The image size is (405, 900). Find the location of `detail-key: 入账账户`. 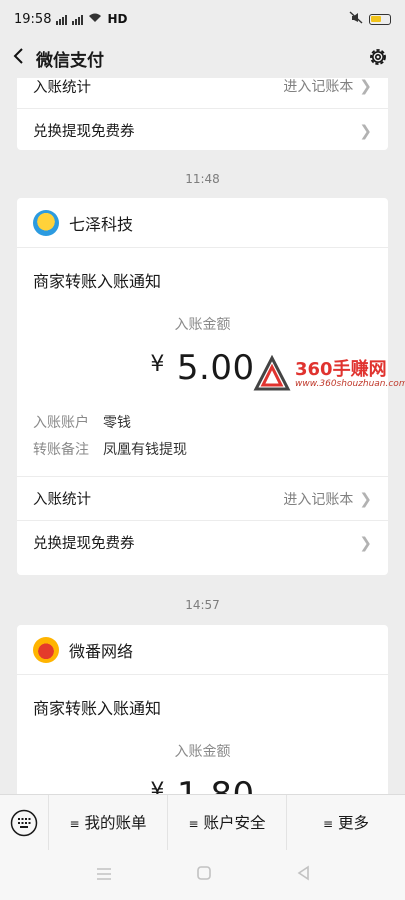

detail-key: 入账账户 is located at coordinates (61, 422).